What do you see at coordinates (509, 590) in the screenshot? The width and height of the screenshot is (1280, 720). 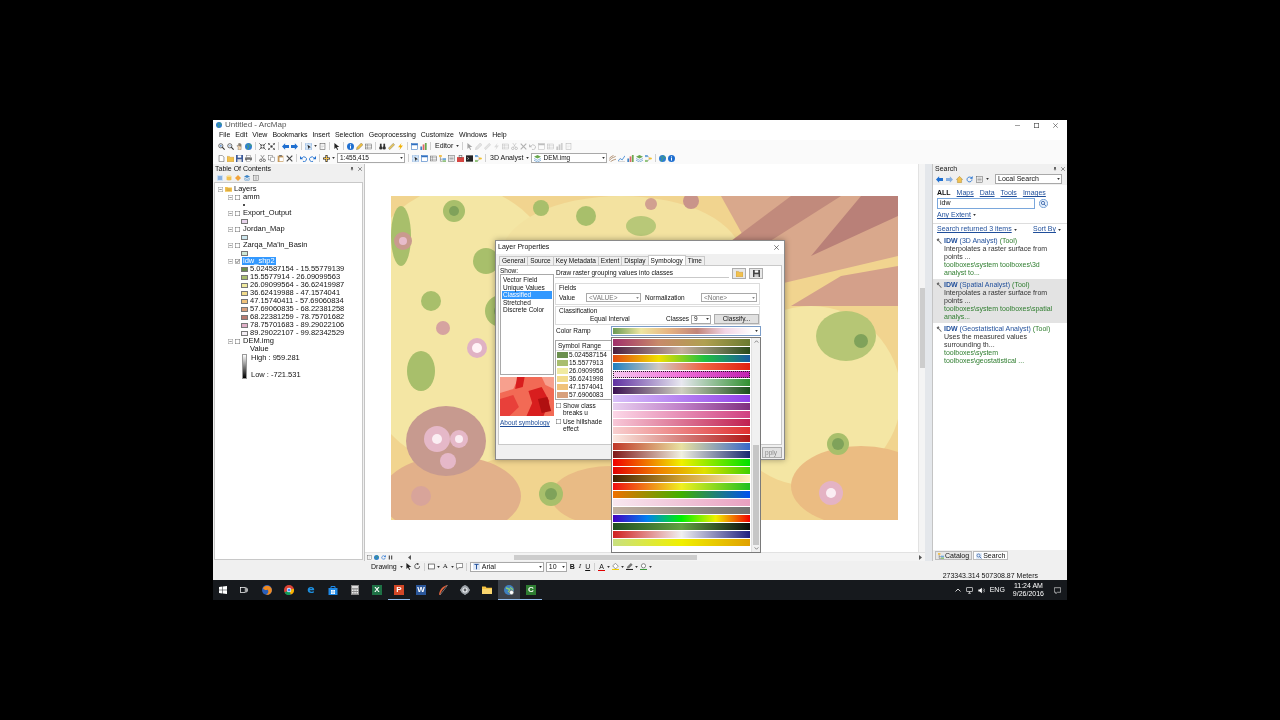 I see `taskbar-button` at bounding box center [509, 590].